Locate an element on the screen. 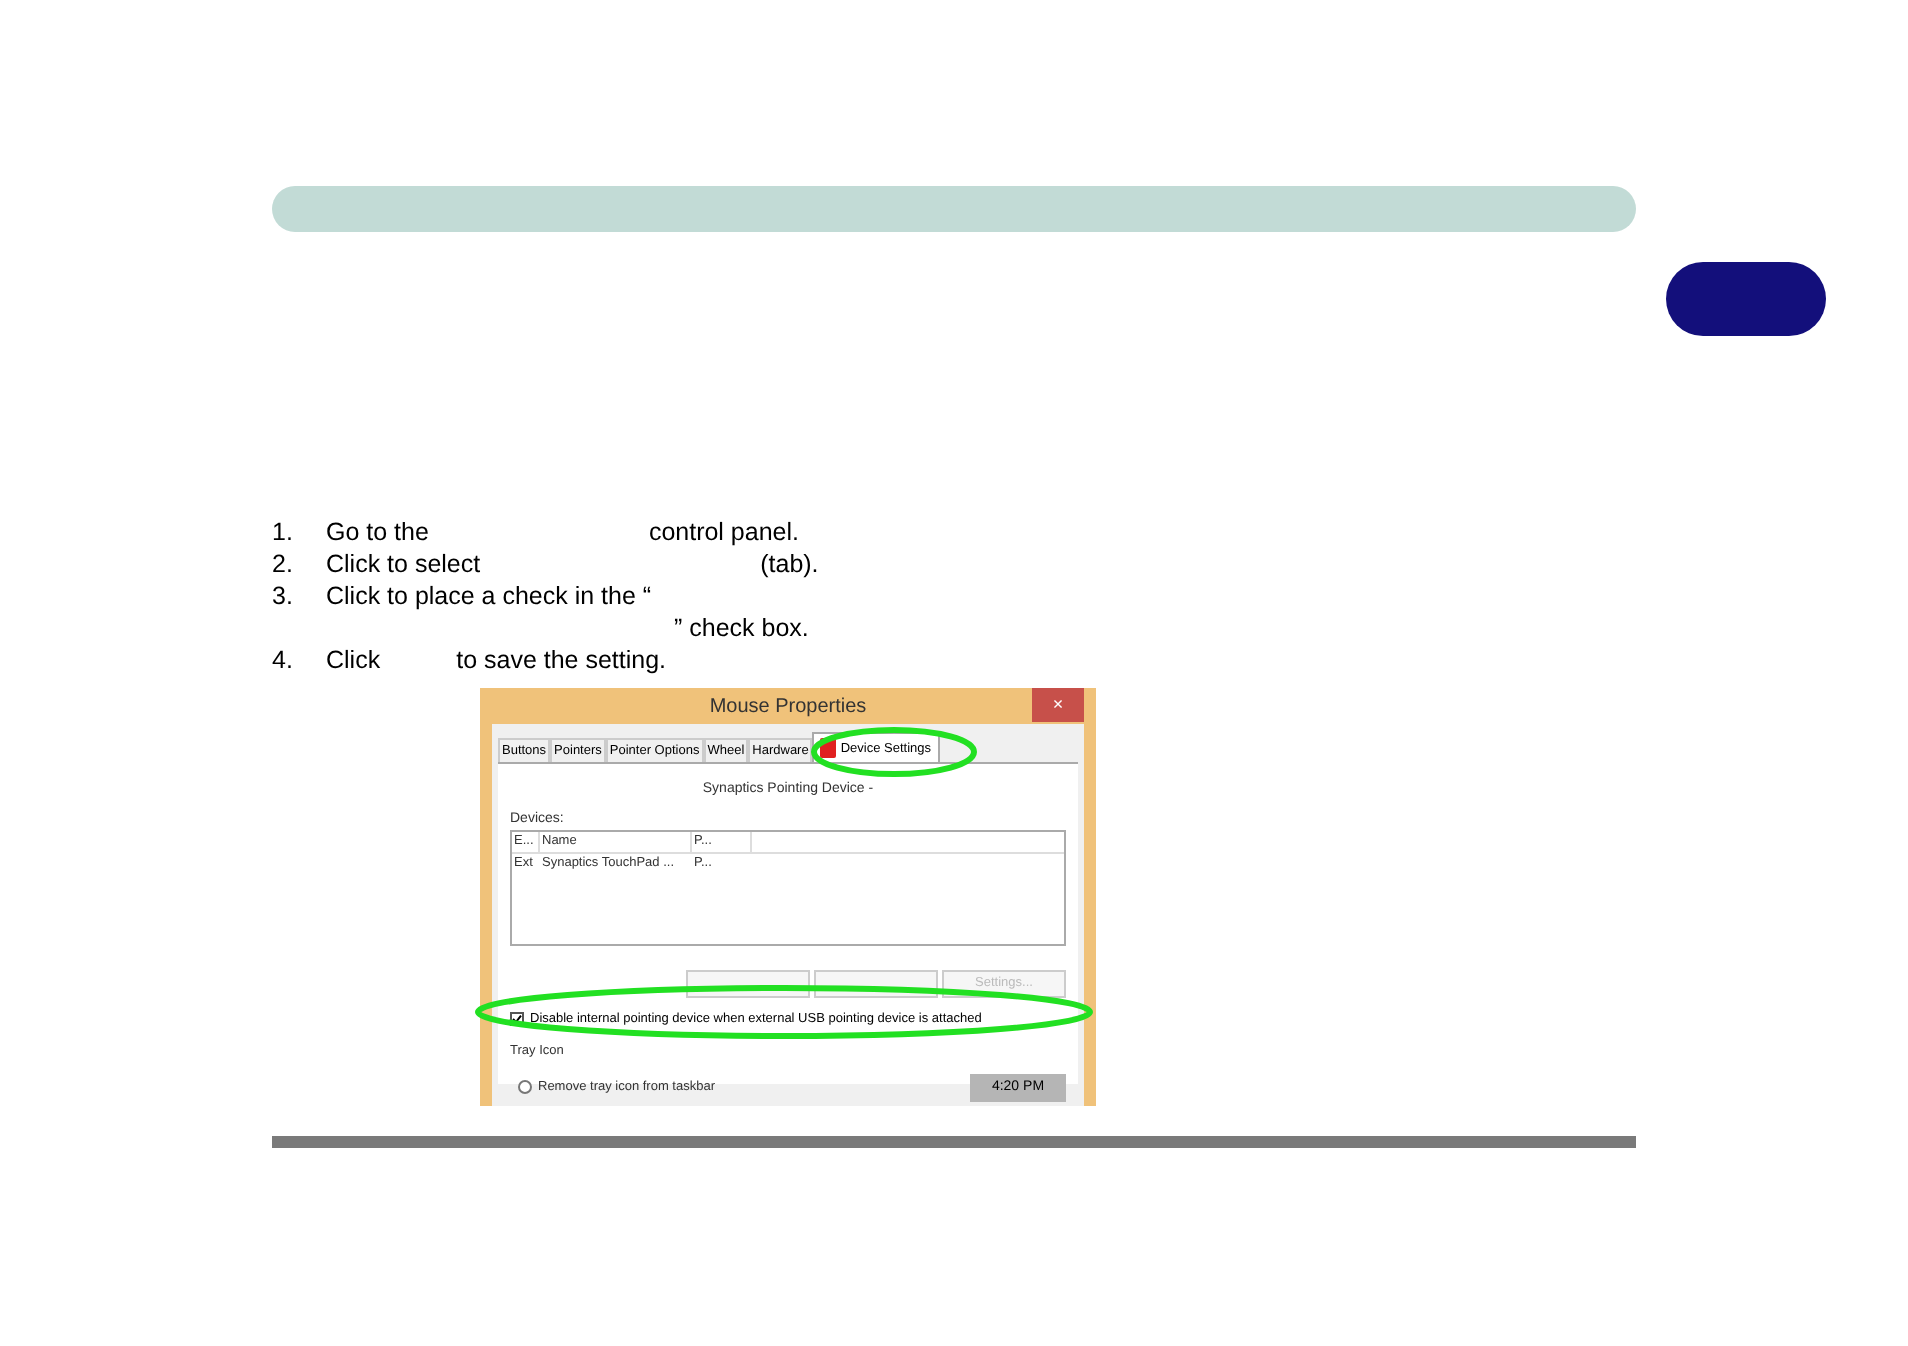  step-number: 1. is located at coordinates (283, 532).